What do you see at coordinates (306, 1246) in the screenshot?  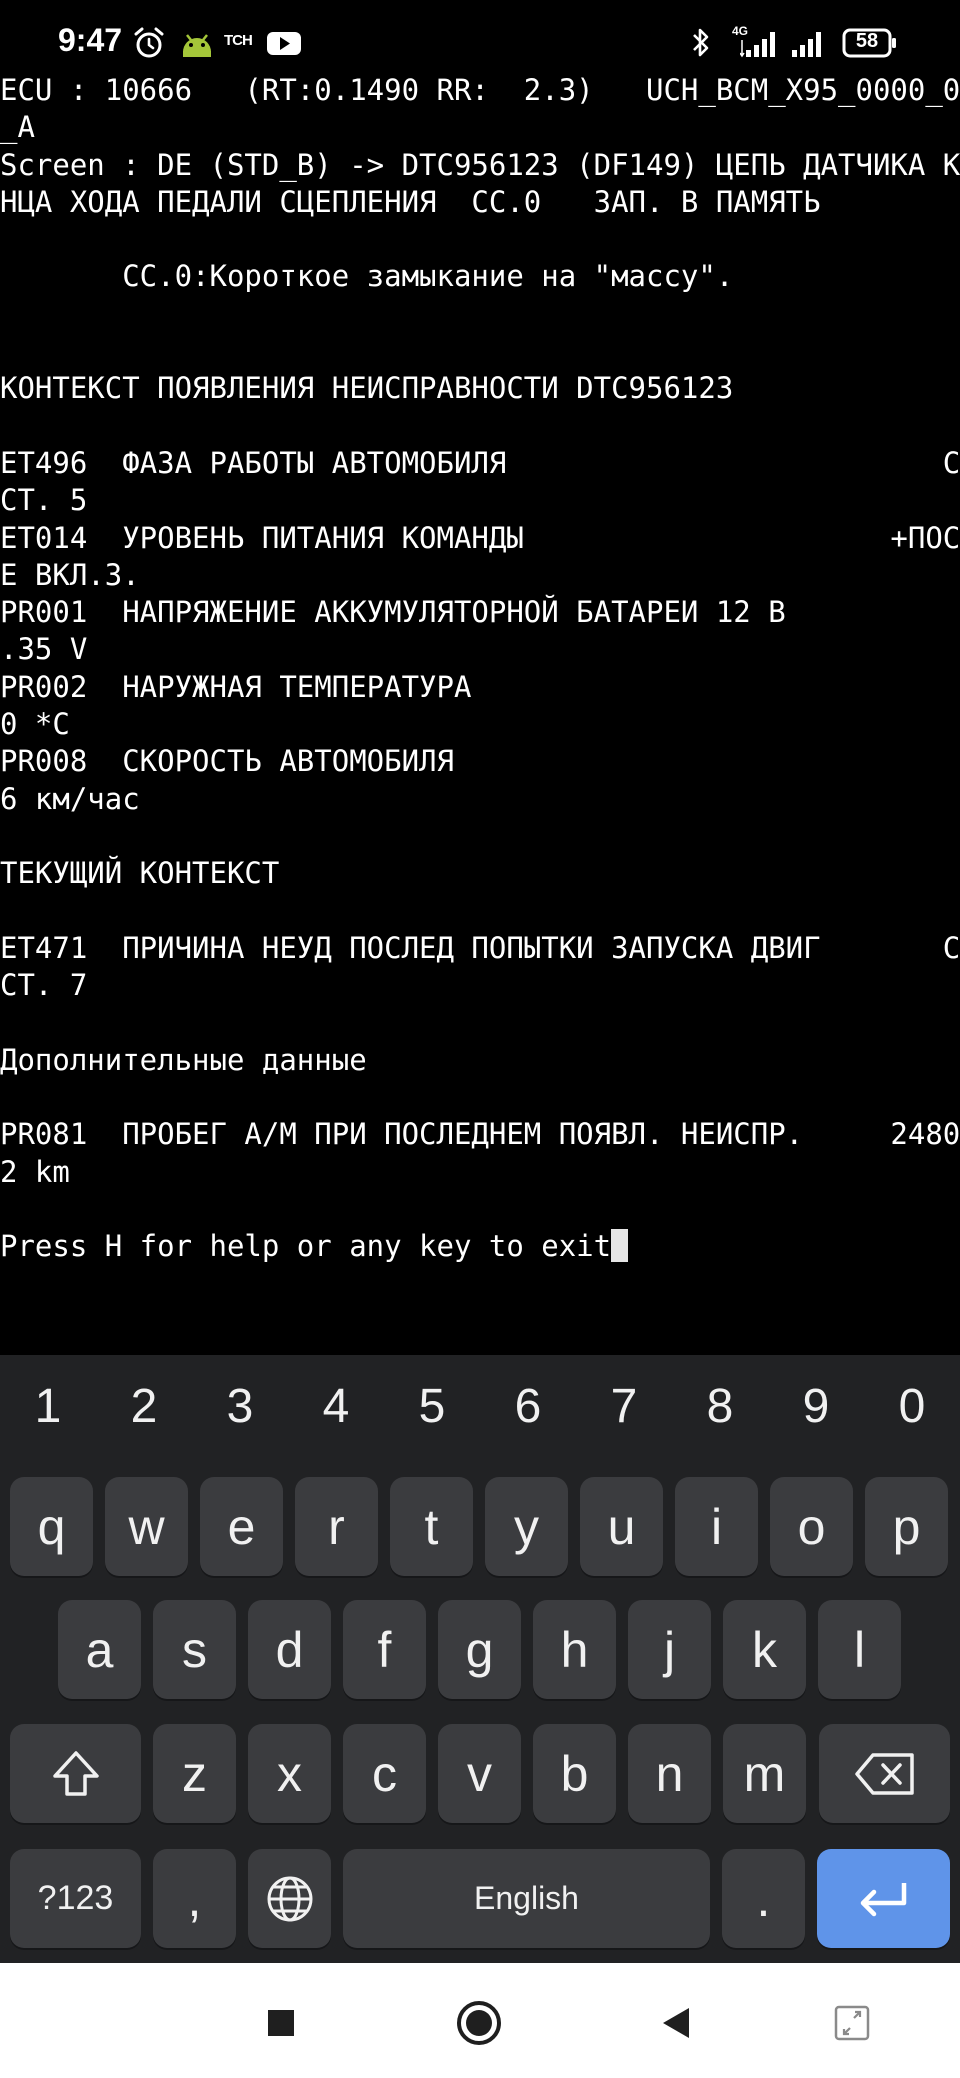 I see `terminal-prompt: Press H for help or any key to exit` at bounding box center [306, 1246].